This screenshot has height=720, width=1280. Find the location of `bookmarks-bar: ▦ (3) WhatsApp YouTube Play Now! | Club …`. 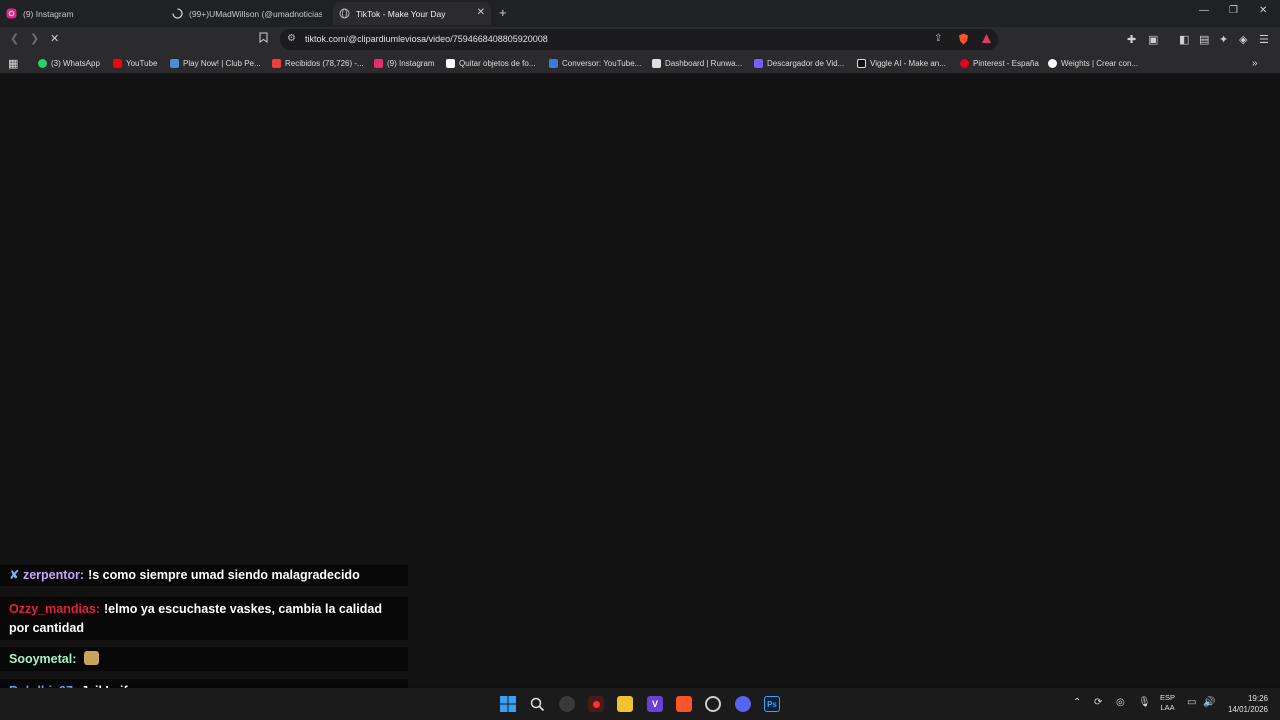

bookmarks-bar: ▦ (3) WhatsApp YouTube Play Now! | Club … is located at coordinates (640, 63).